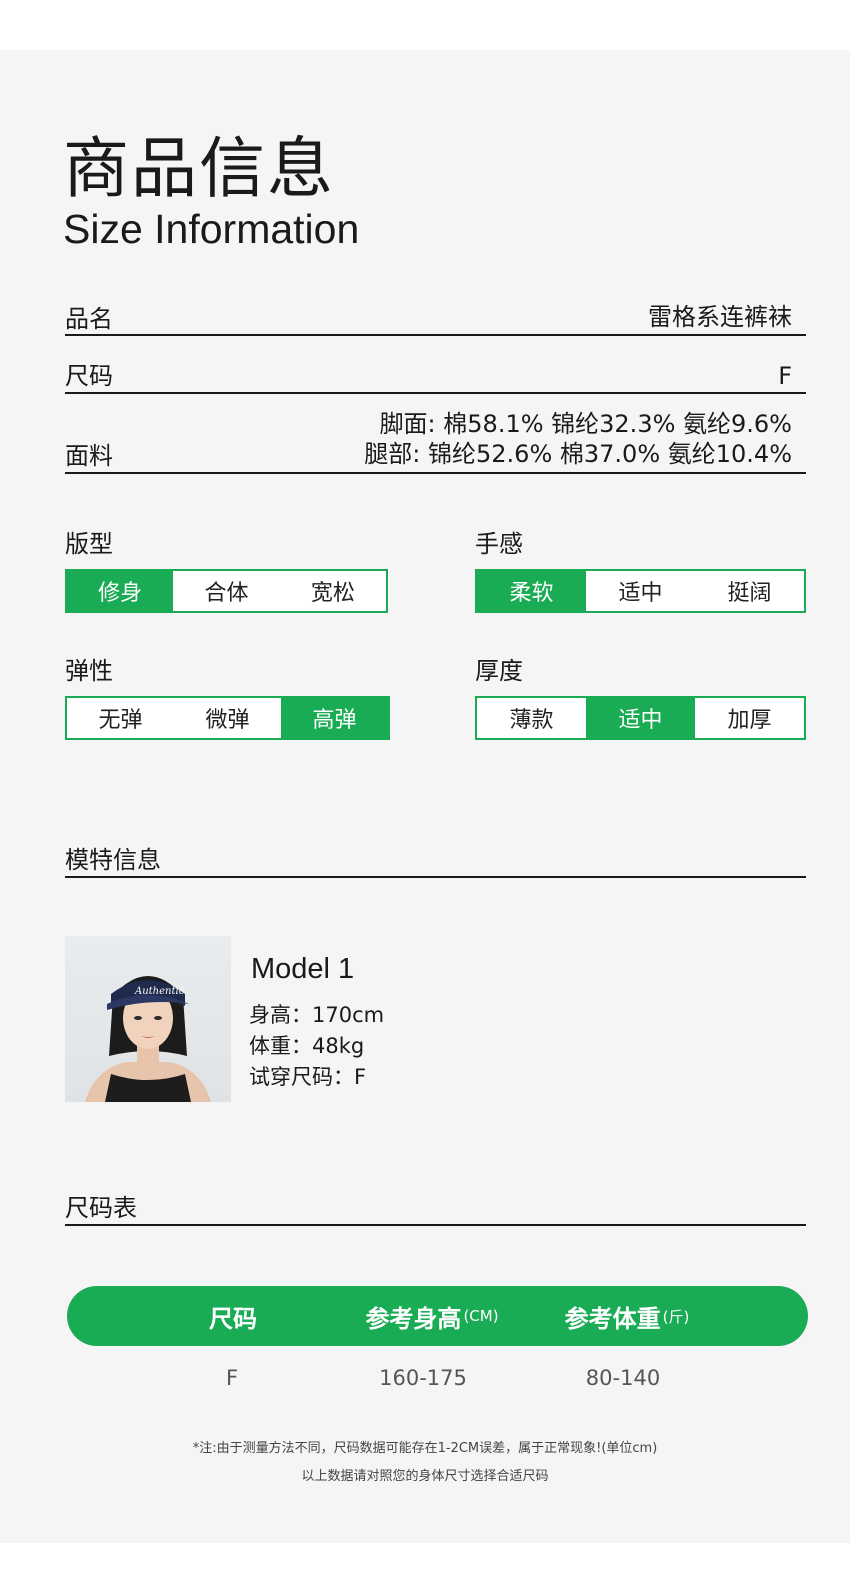 The width and height of the screenshot is (850, 1591). What do you see at coordinates (233, 1318) in the screenshot?
I see `column-header: 尺码` at bounding box center [233, 1318].